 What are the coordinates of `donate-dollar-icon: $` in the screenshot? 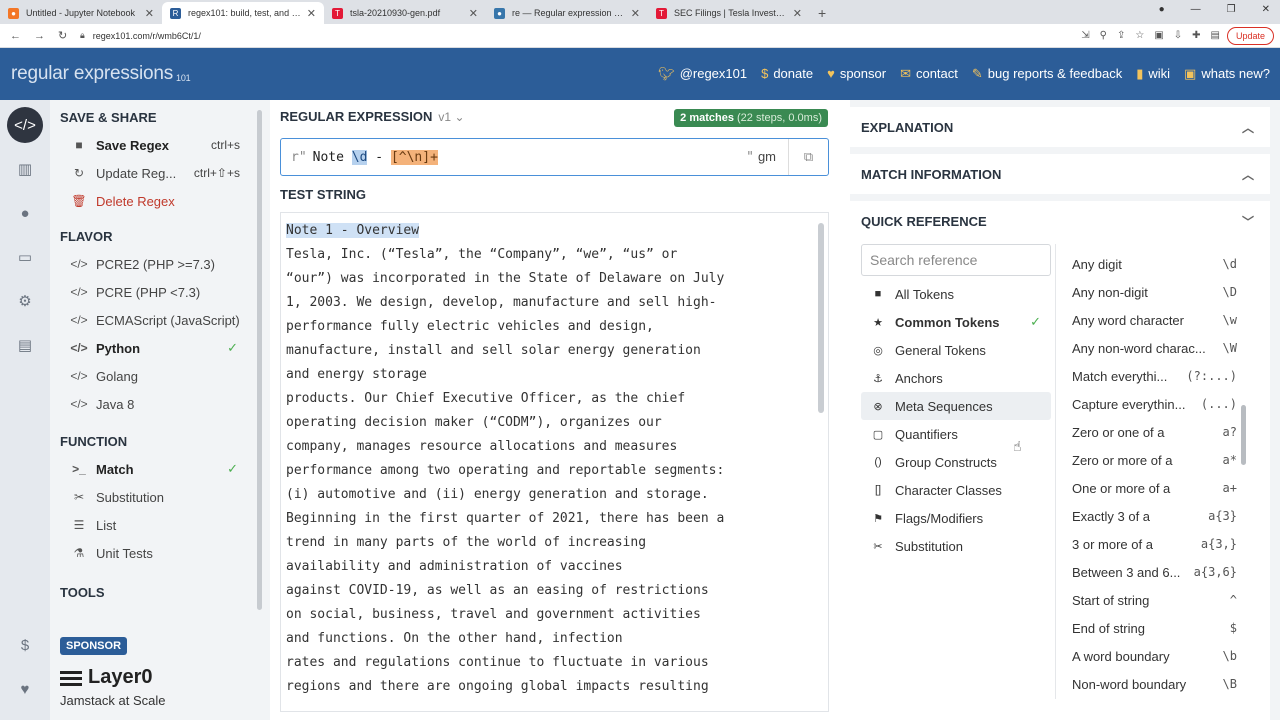 It's located at (25, 645).